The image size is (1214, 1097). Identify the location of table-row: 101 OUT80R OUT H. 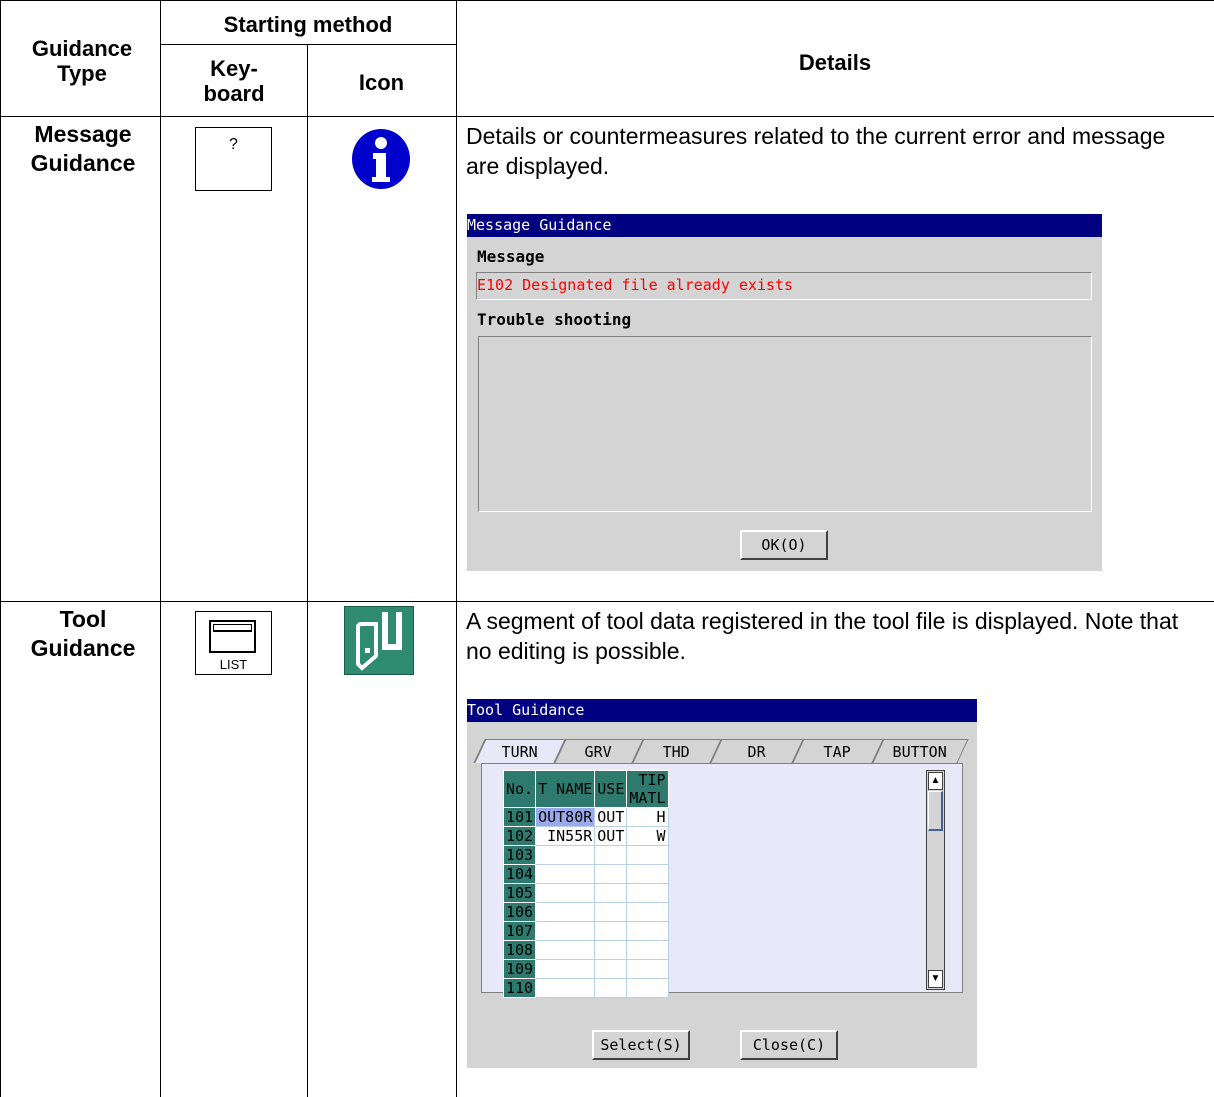
(585, 817).